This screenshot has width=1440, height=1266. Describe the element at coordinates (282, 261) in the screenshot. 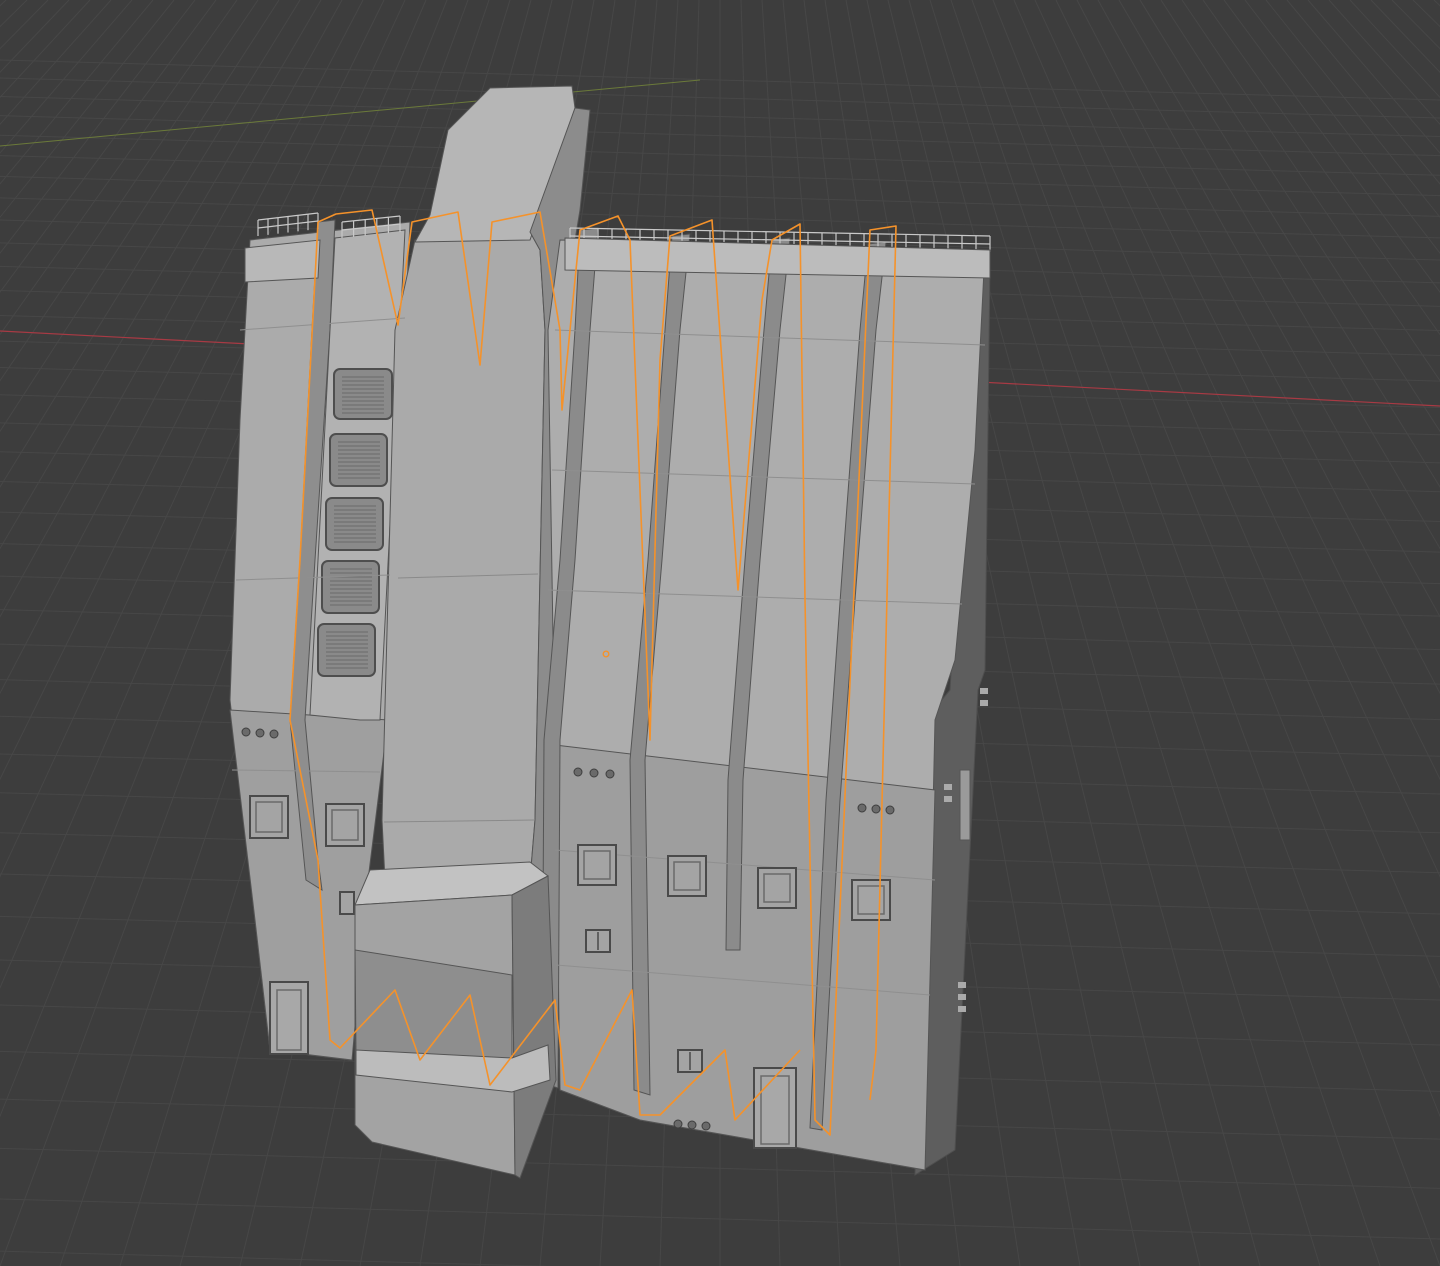

I see `left-roof-ledge` at that location.